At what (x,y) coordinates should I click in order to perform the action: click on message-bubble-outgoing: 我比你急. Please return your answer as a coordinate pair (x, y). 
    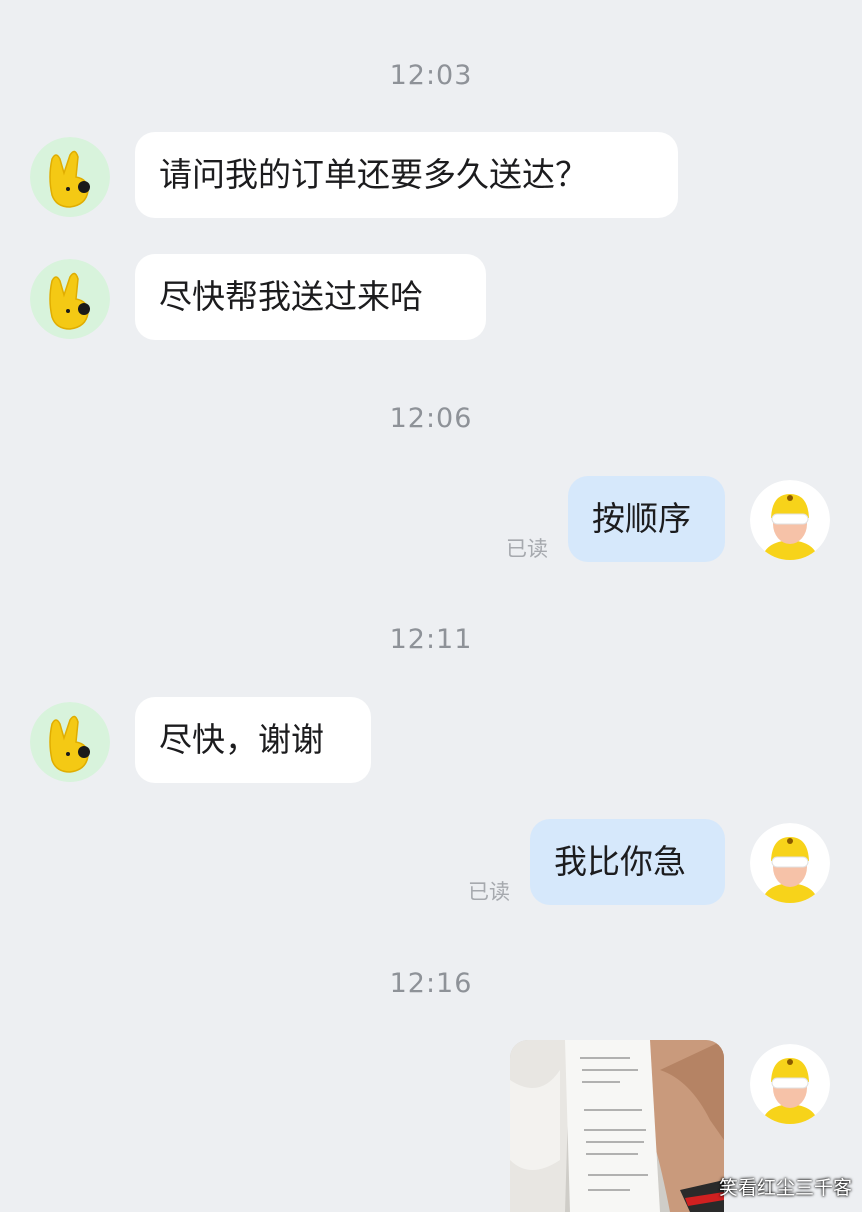
    Looking at the image, I should click on (627, 862).